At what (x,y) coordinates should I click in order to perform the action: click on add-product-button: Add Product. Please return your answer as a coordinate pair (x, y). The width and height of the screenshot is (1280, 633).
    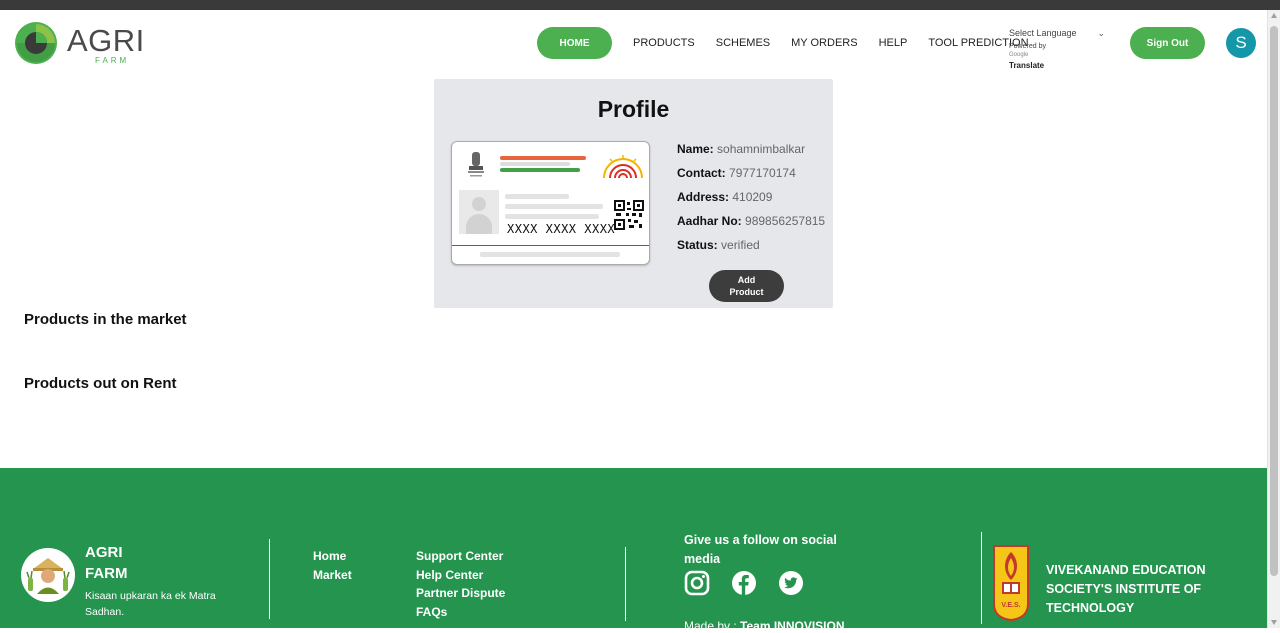
    Looking at the image, I should click on (746, 286).